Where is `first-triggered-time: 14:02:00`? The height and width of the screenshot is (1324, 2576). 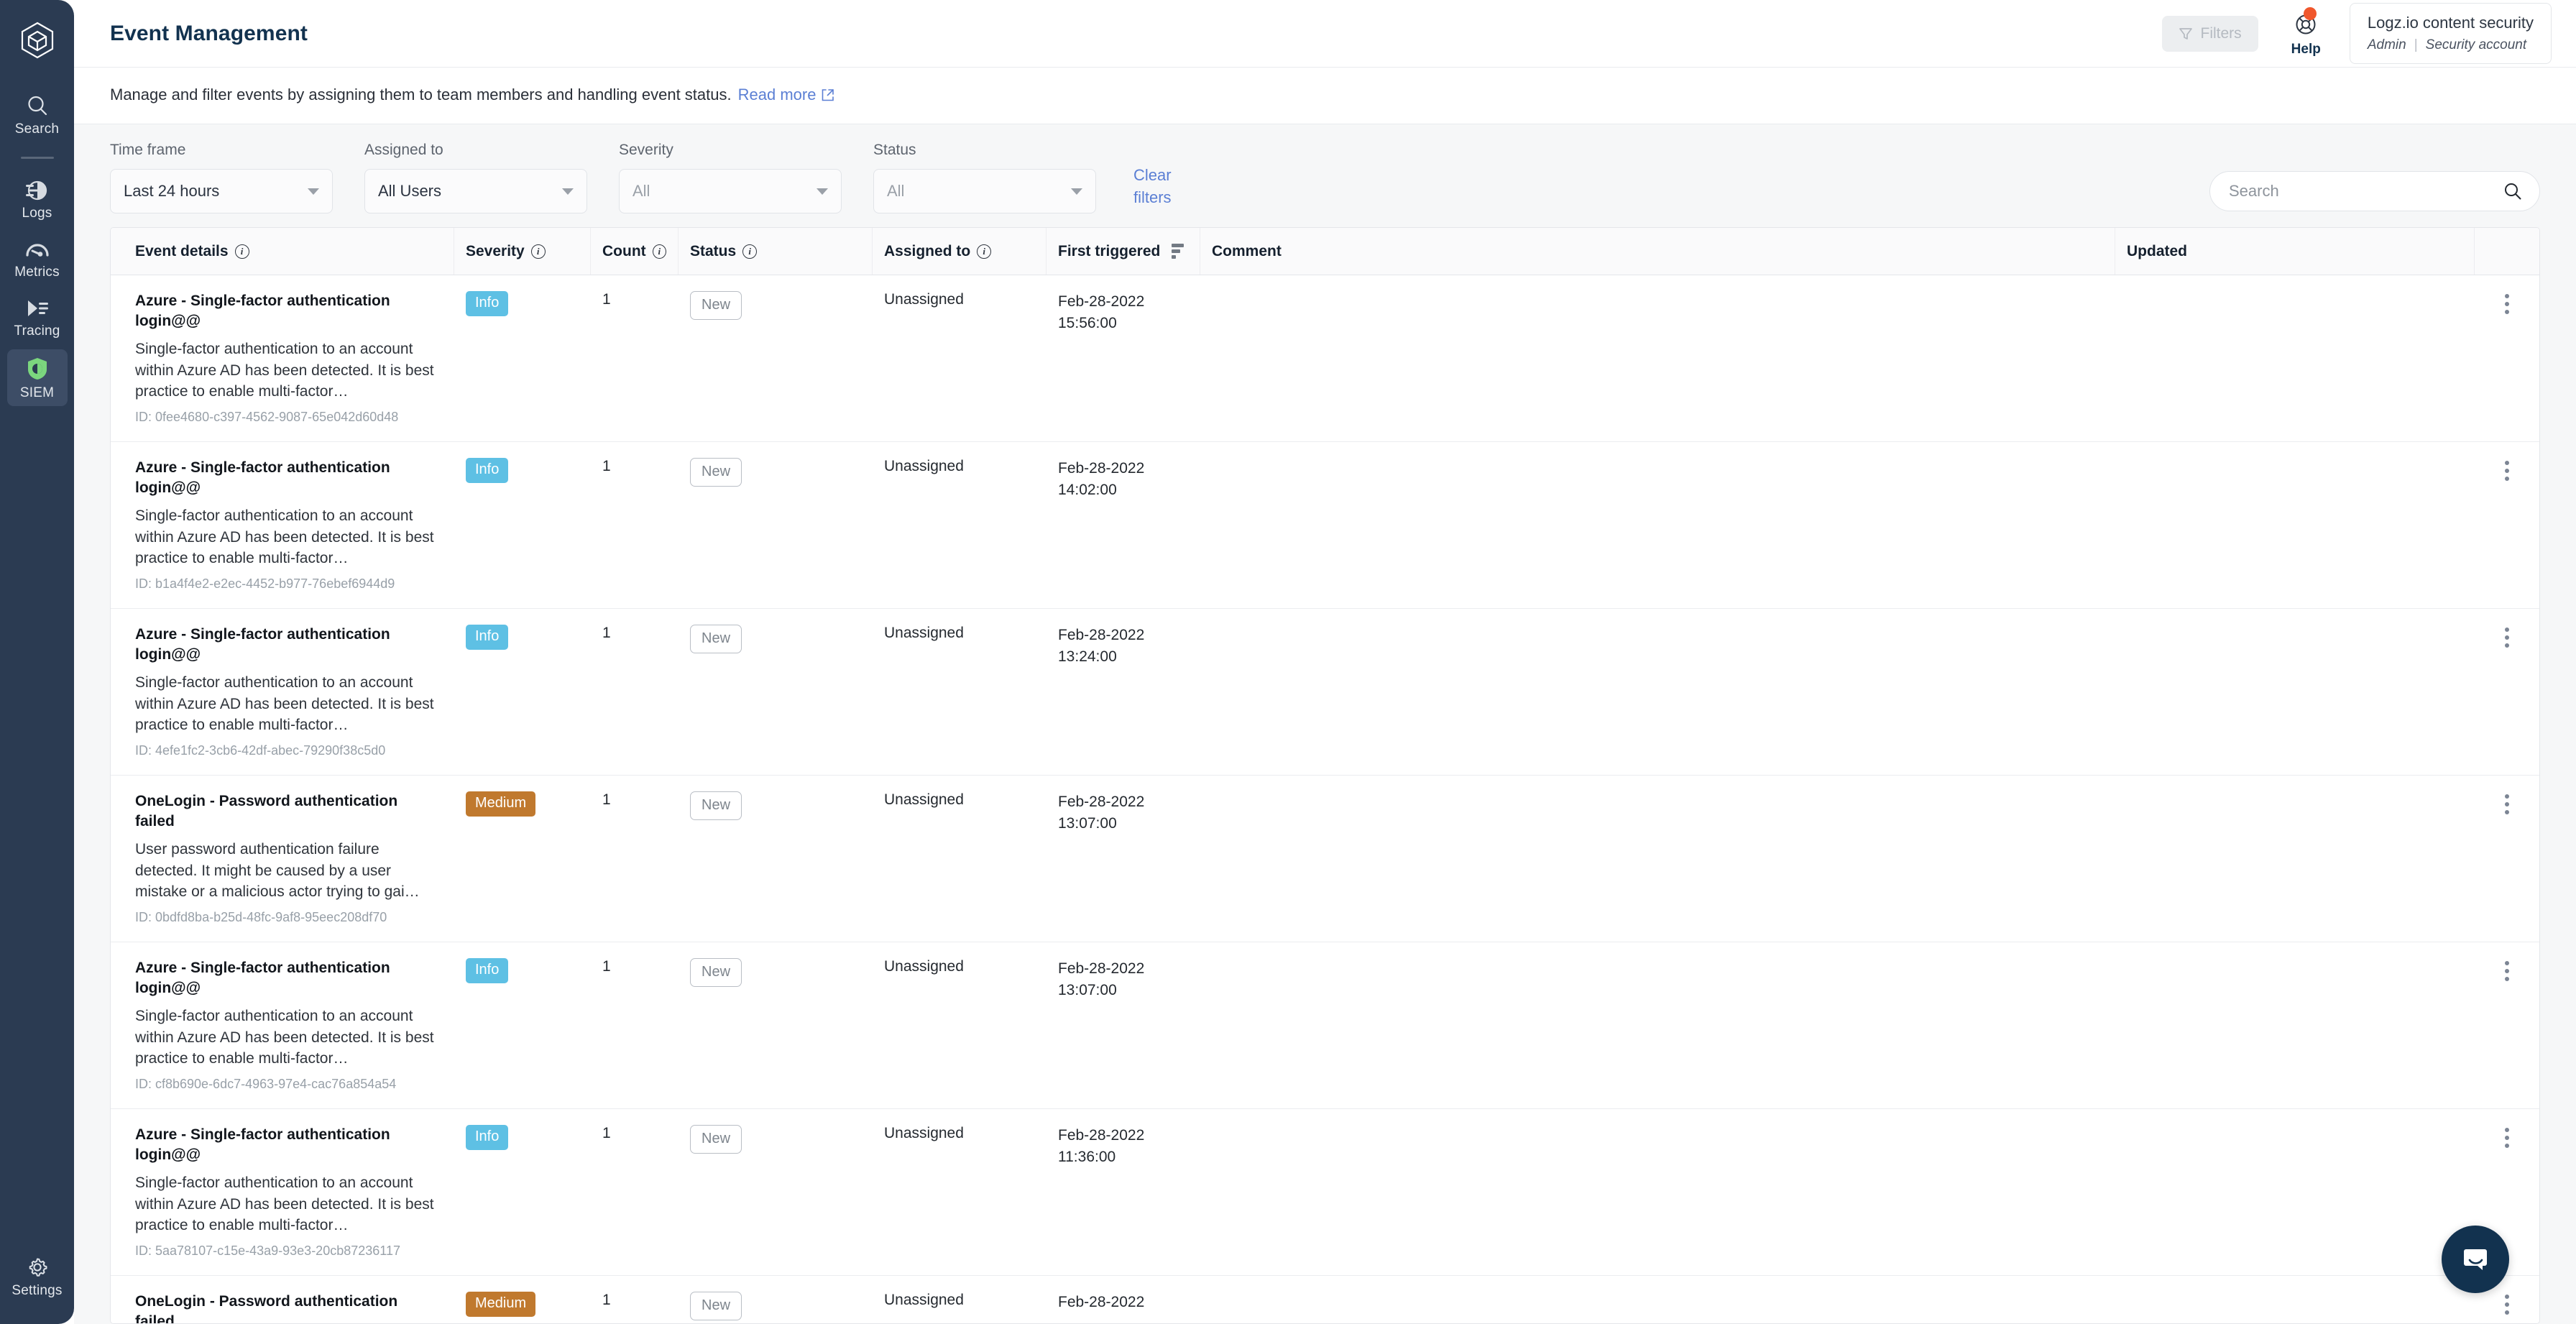 first-triggered-time: 14:02:00 is located at coordinates (1087, 490).